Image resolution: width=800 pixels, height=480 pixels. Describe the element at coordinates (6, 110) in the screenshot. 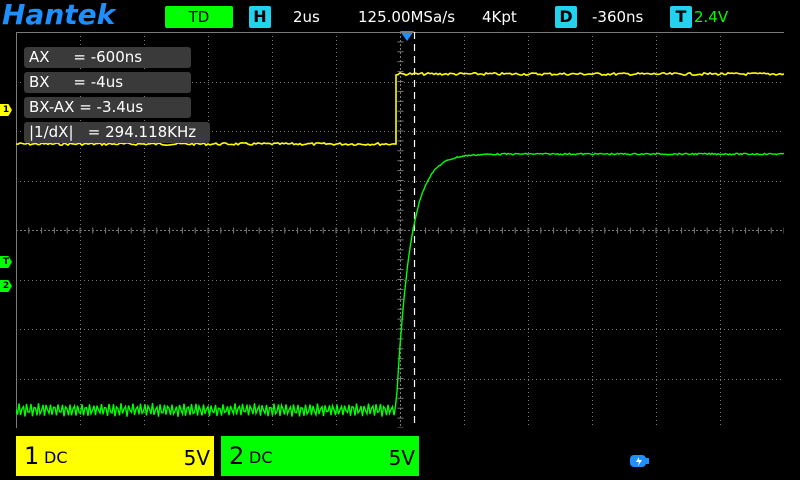

I see `channel-1-marker: 1` at that location.